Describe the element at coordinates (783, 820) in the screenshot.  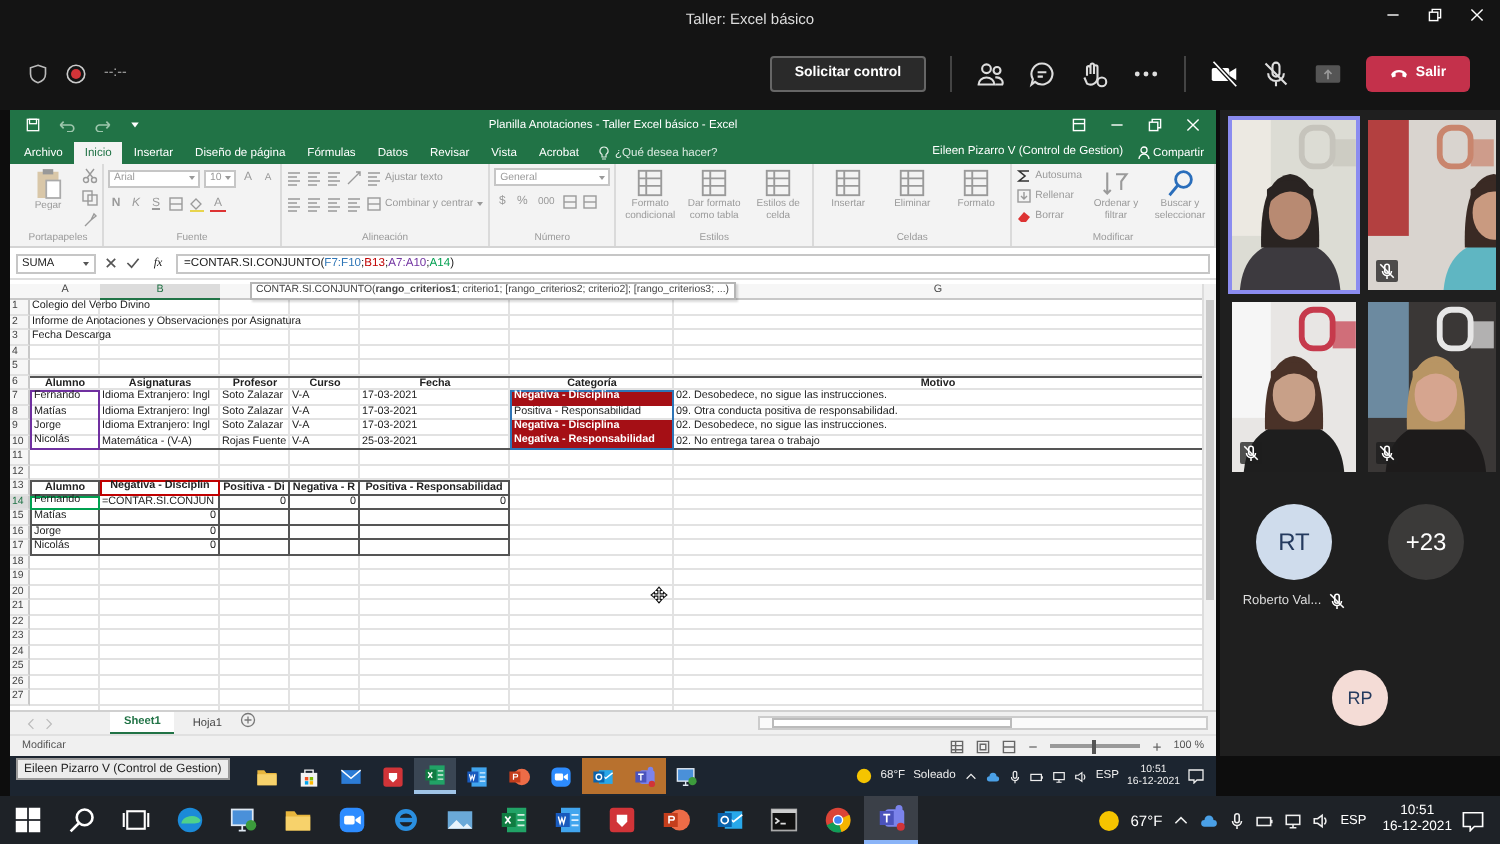
I see `terminal-icon` at that location.